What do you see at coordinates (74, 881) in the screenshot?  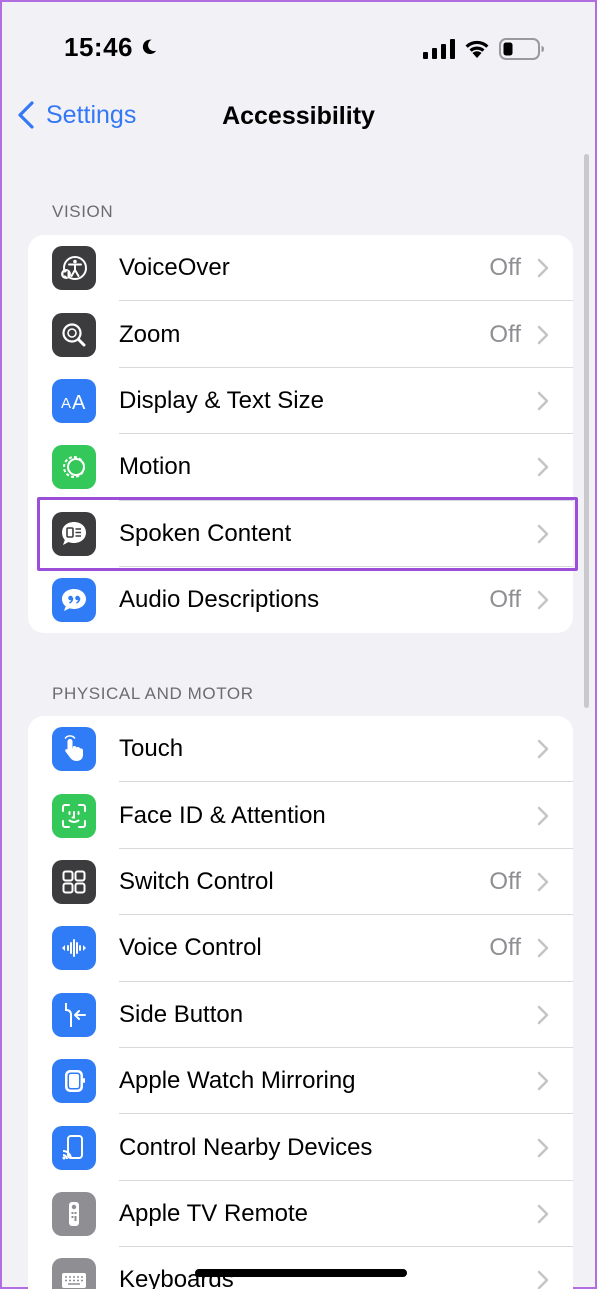 I see `switch-control-icon` at bounding box center [74, 881].